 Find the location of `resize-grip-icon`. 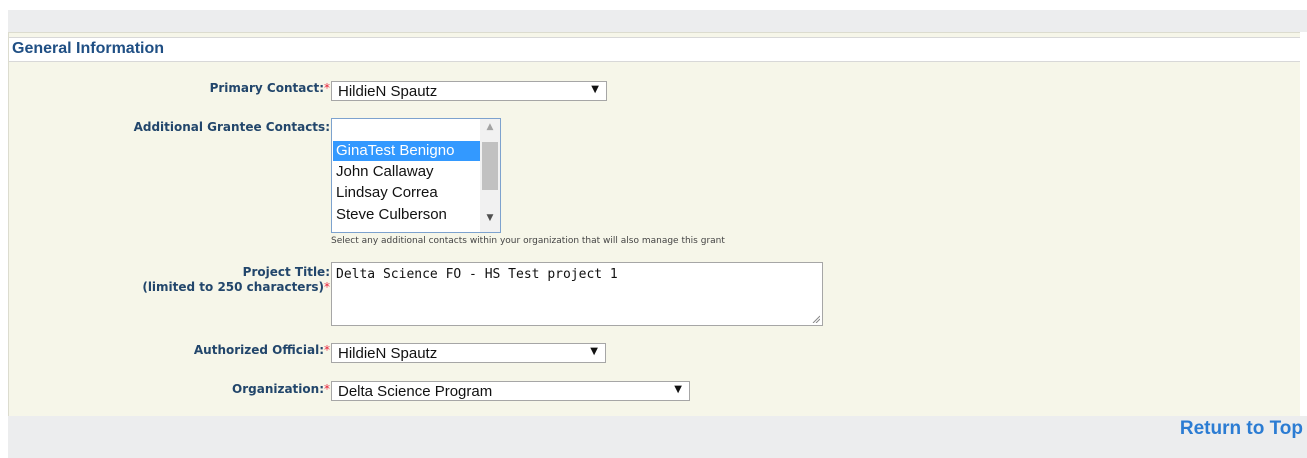

resize-grip-icon is located at coordinates (816, 319).